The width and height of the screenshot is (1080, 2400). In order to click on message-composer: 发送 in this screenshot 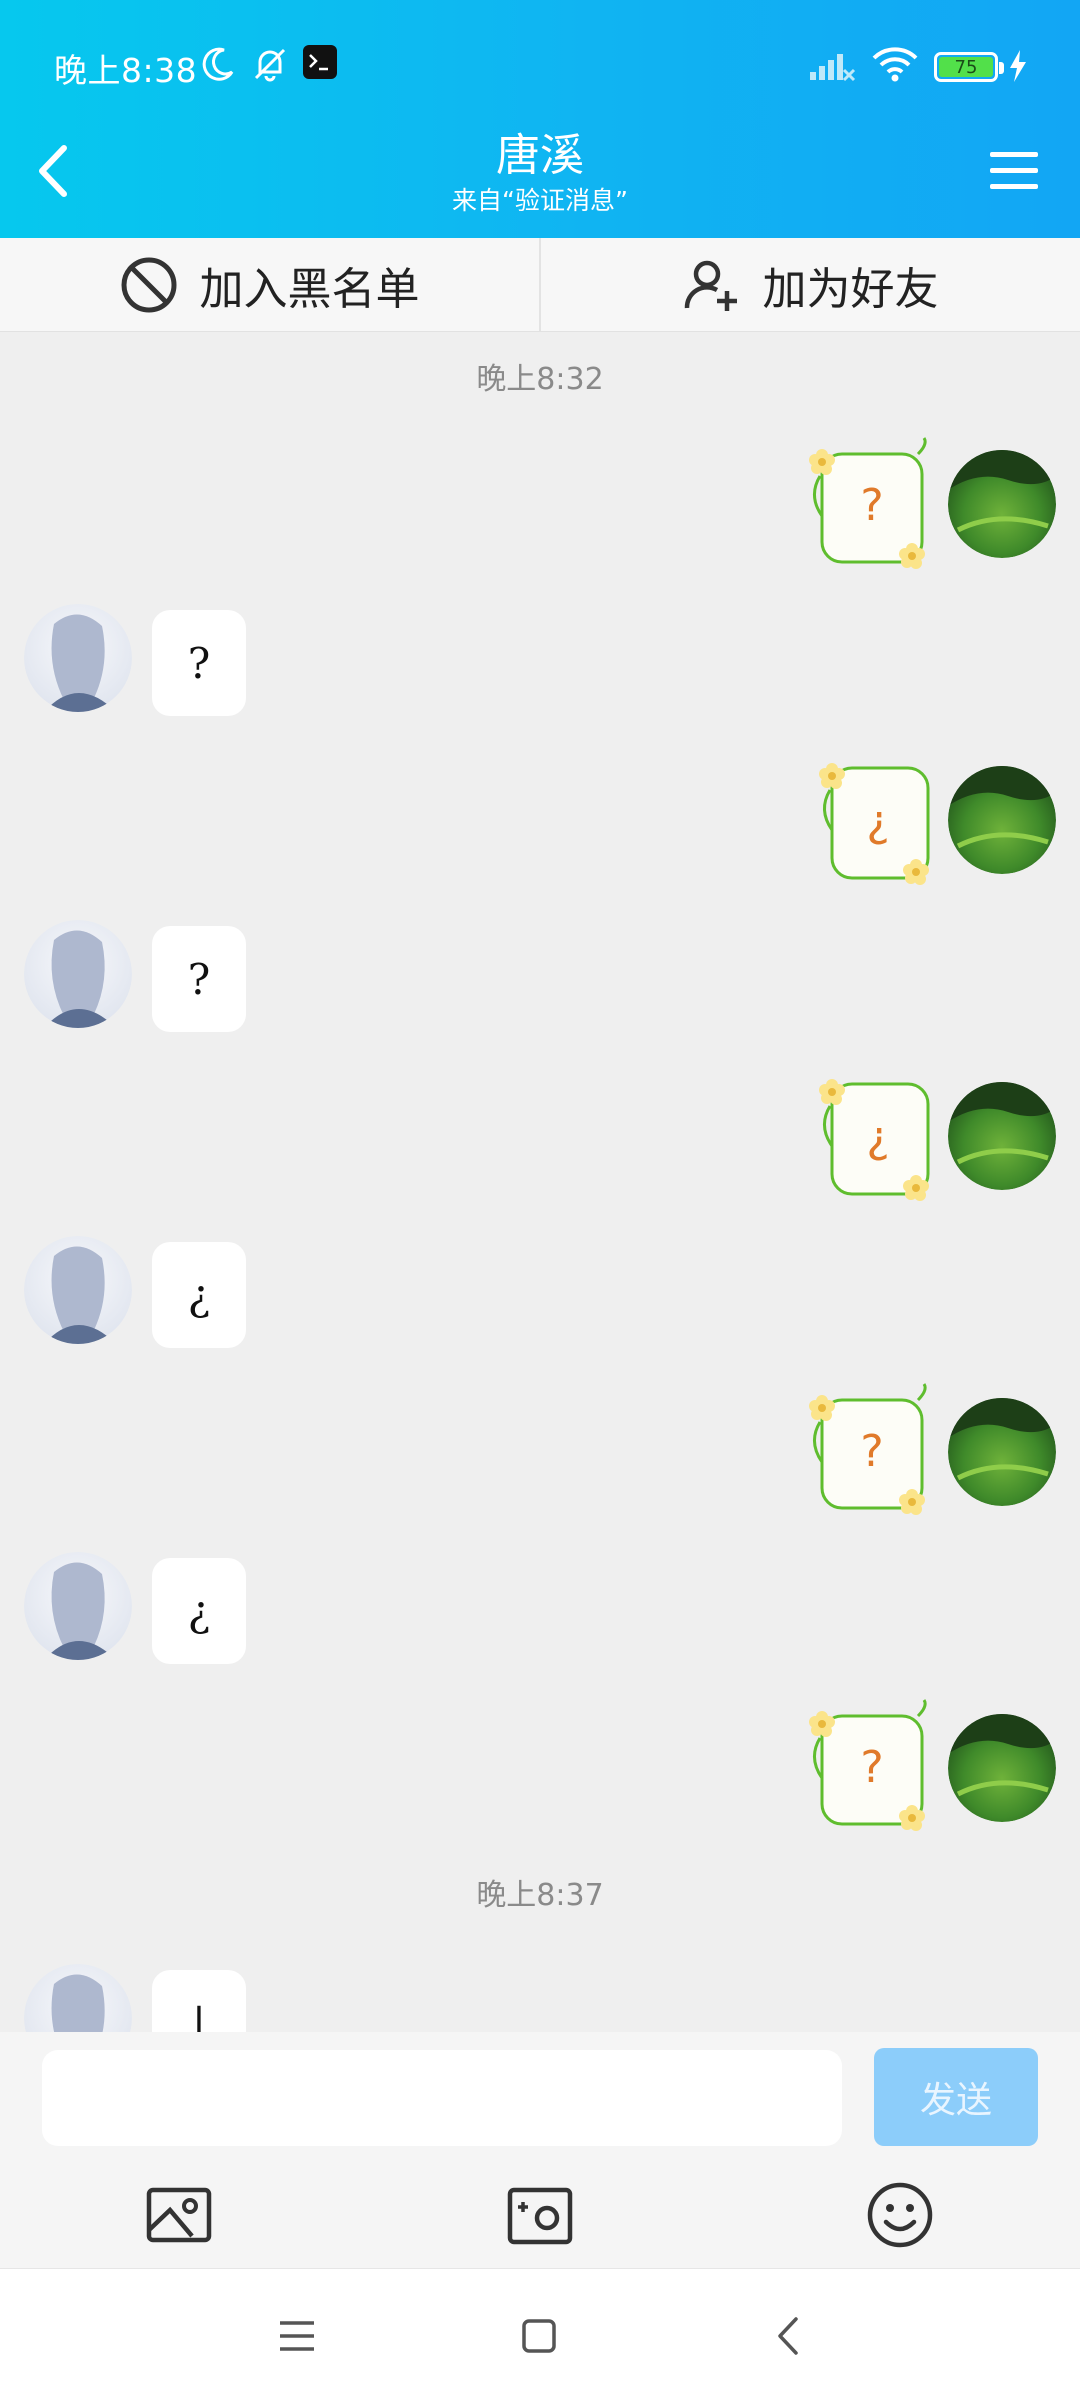, I will do `click(540, 2150)`.